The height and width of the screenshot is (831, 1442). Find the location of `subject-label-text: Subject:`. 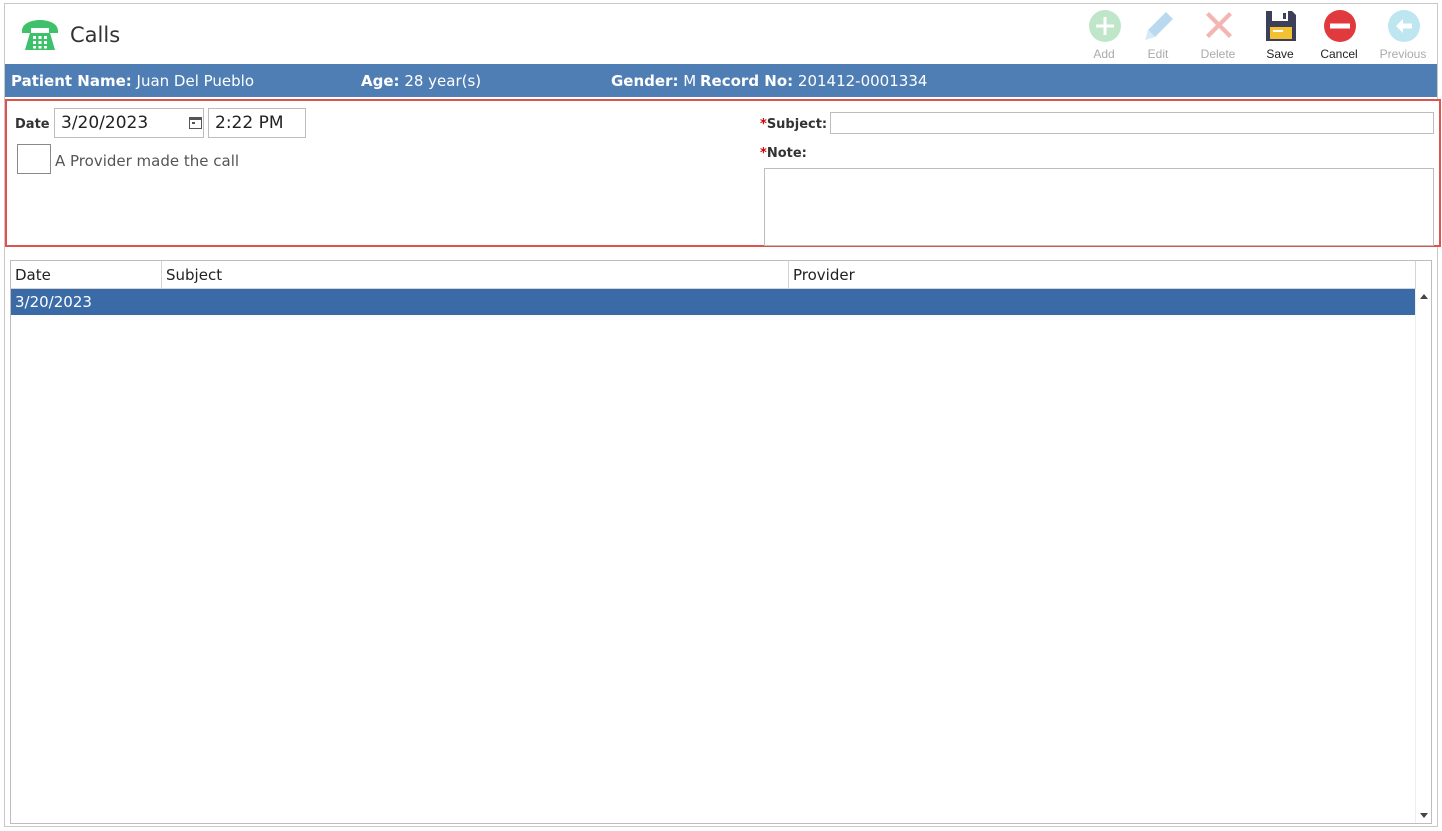

subject-label-text: Subject: is located at coordinates (797, 124).